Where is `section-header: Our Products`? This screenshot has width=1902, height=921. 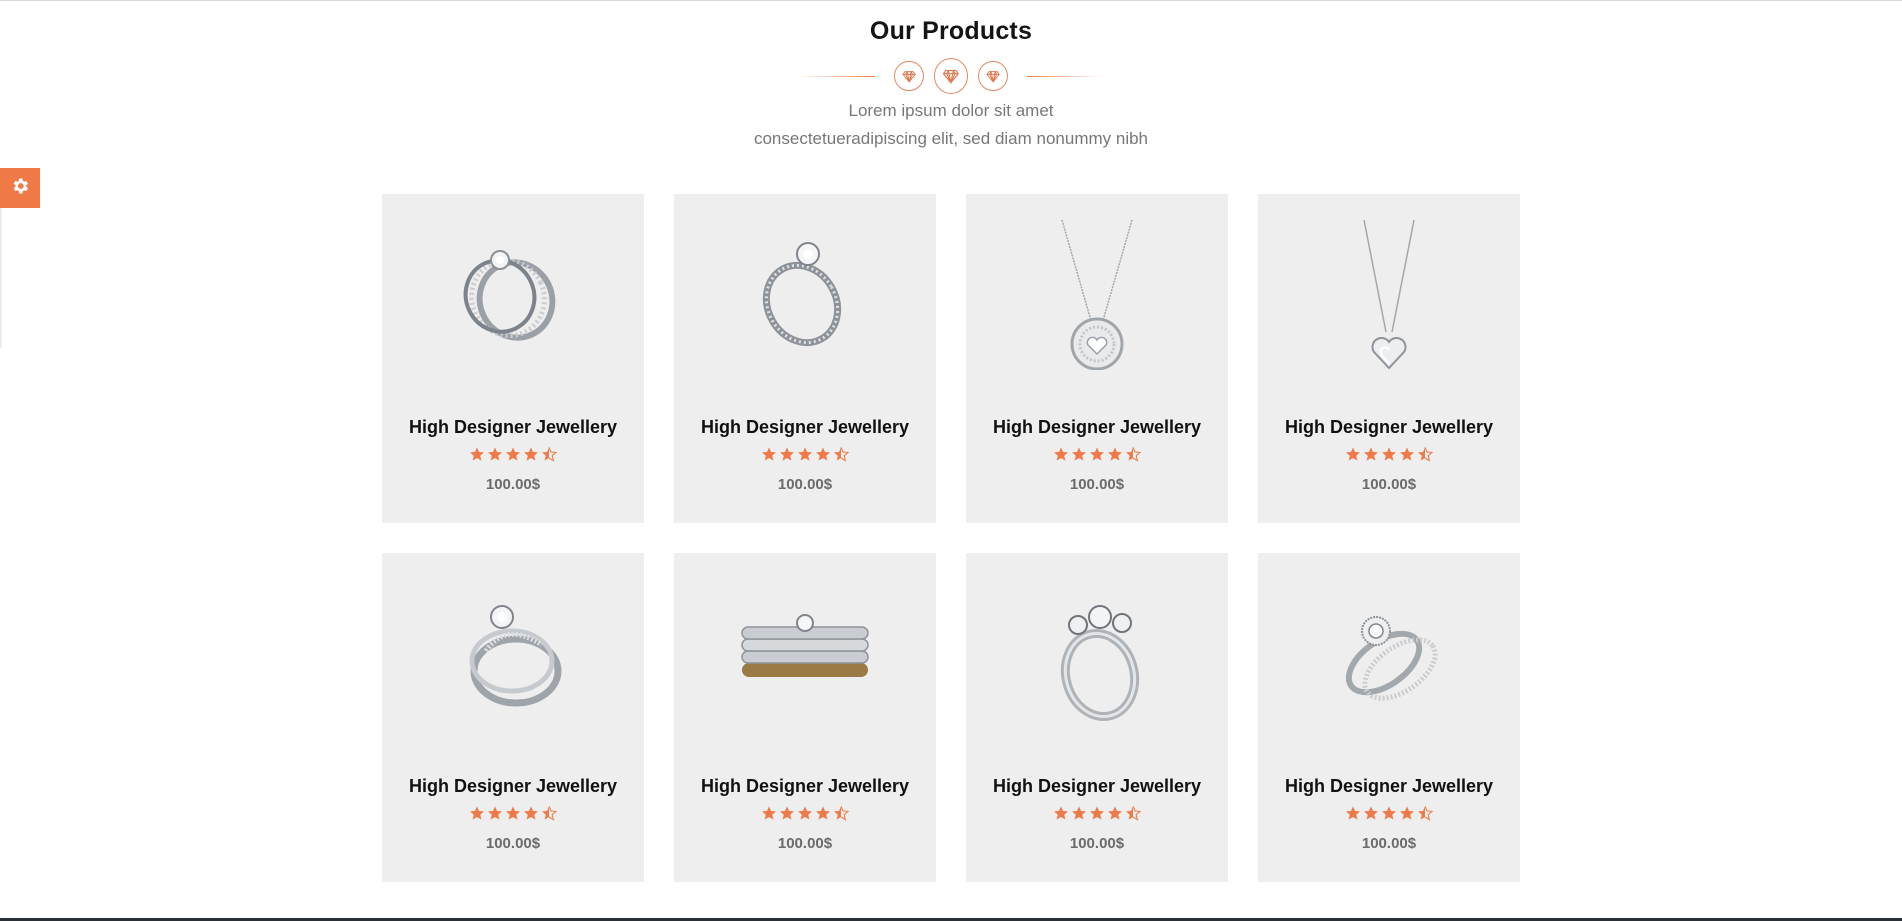 section-header: Our Products is located at coordinates (951, 31).